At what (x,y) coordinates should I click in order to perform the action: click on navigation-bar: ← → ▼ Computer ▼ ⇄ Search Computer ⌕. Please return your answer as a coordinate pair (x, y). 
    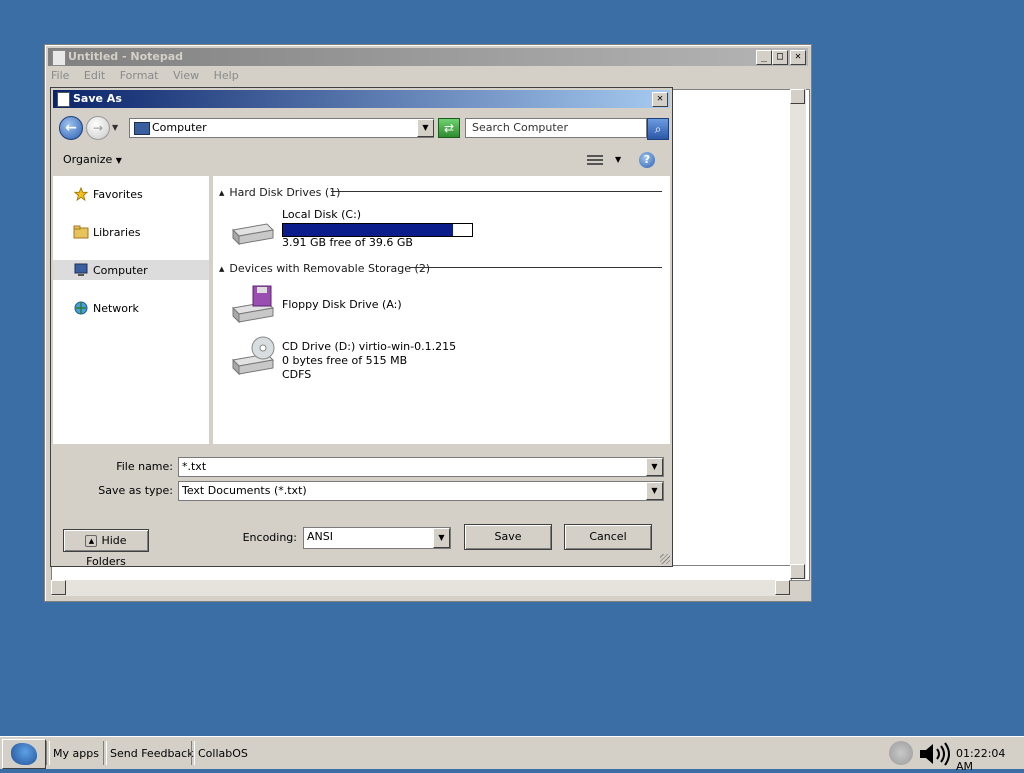
    Looking at the image, I should click on (361, 128).